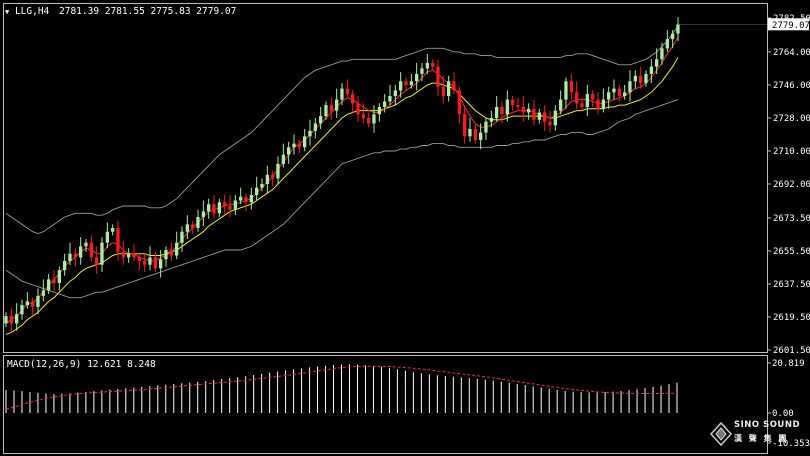 This screenshot has width=810, height=456. I want to click on price-tick-label: 2692.00, so click(791, 185).